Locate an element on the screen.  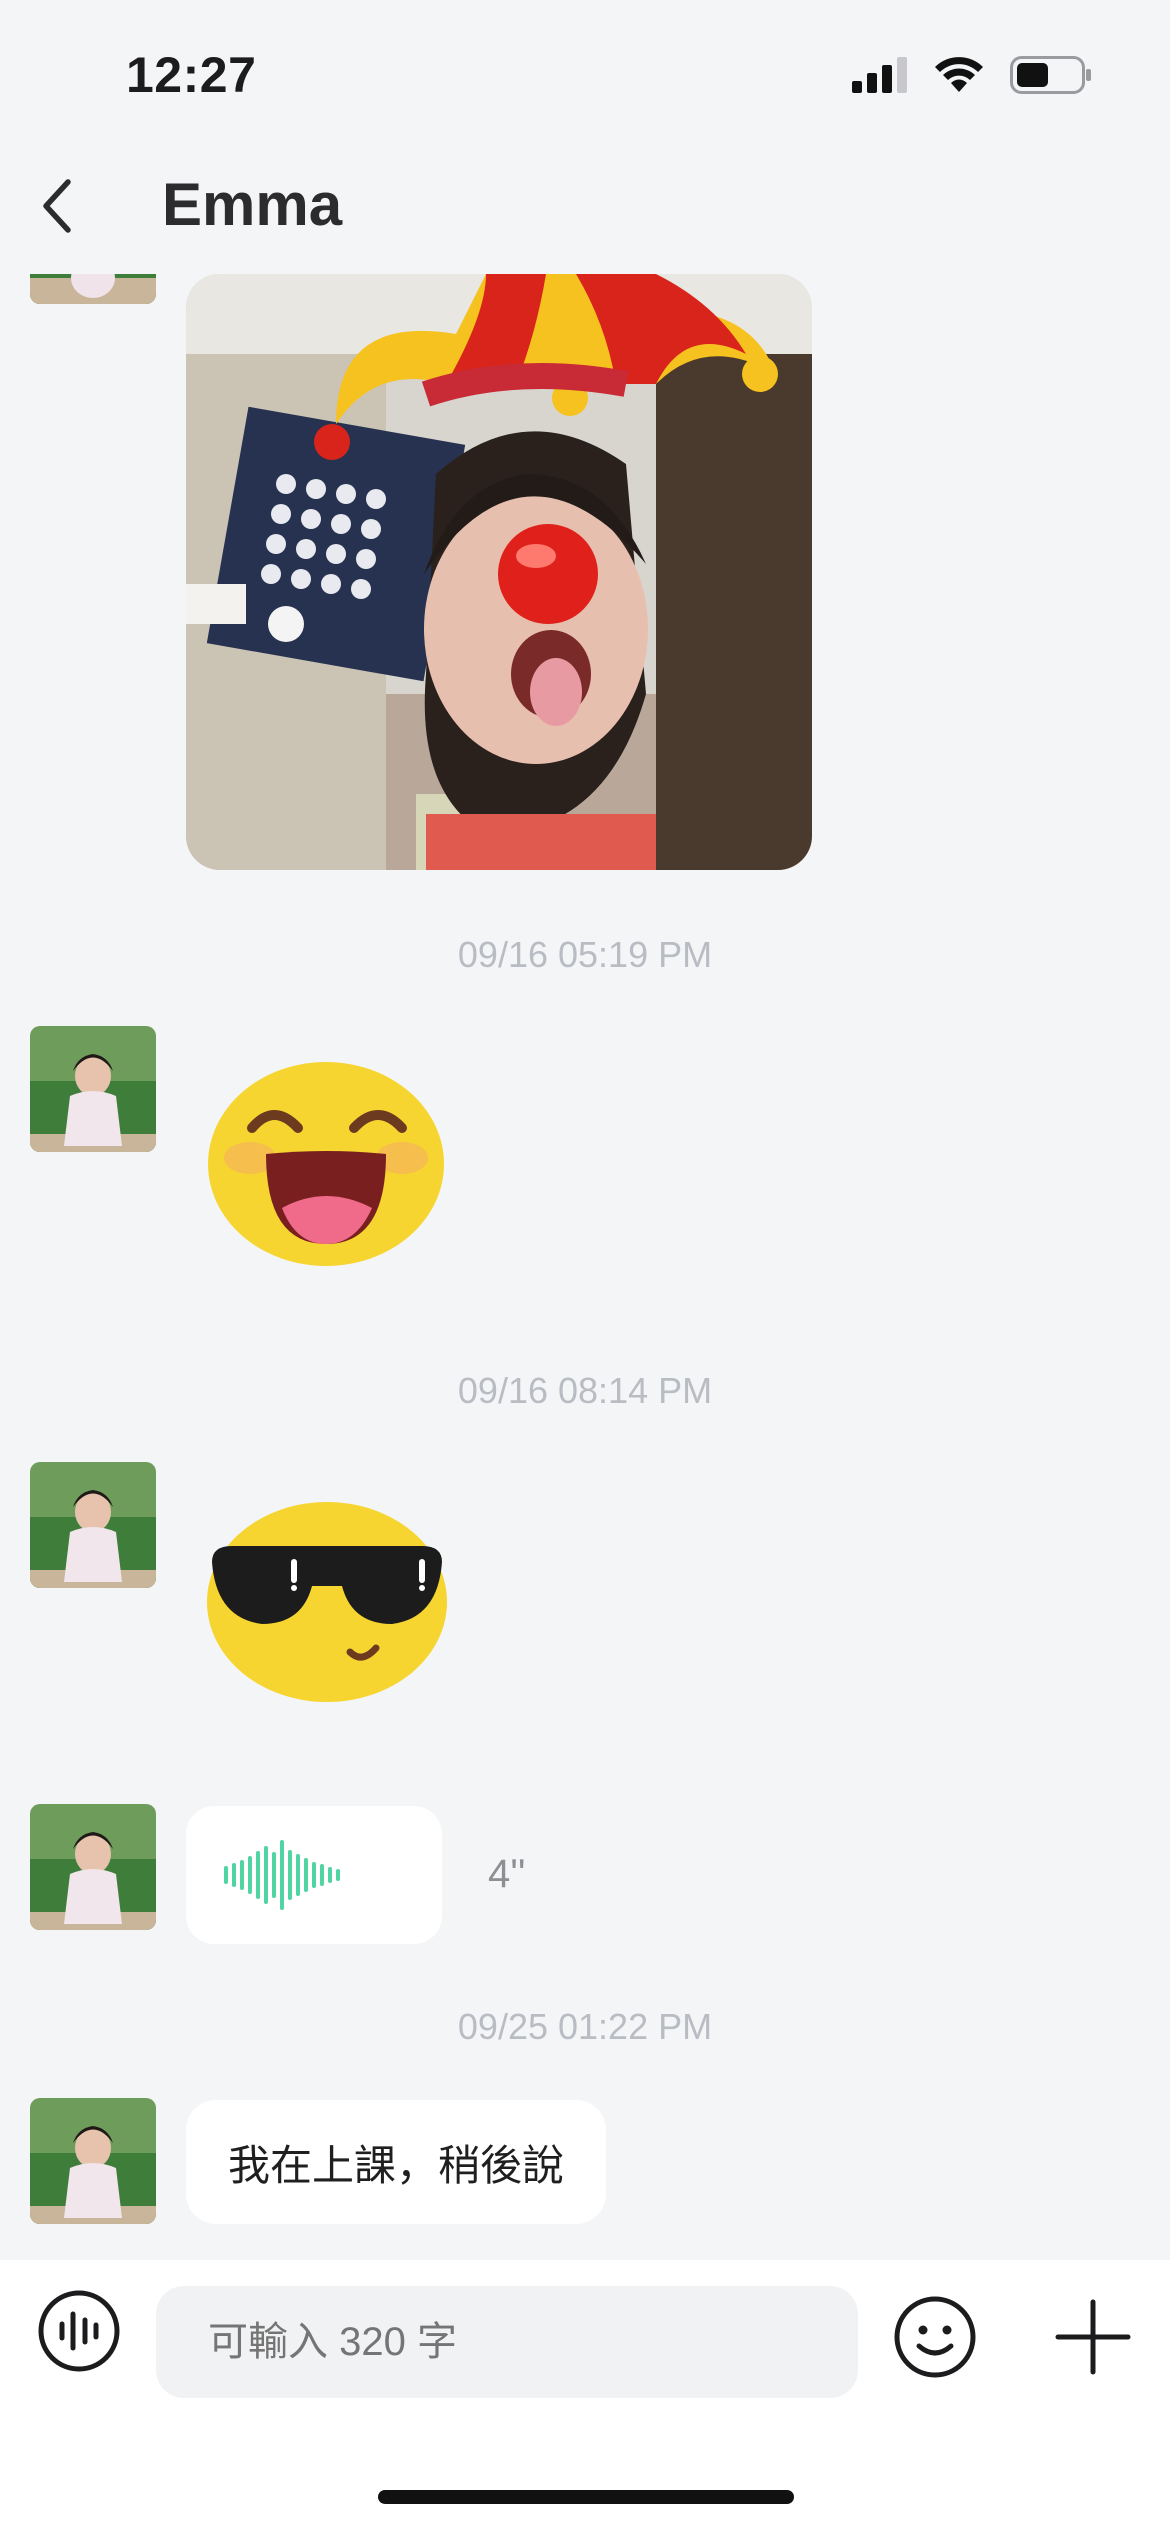
voice-duration: 4'' is located at coordinates (507, 1874).